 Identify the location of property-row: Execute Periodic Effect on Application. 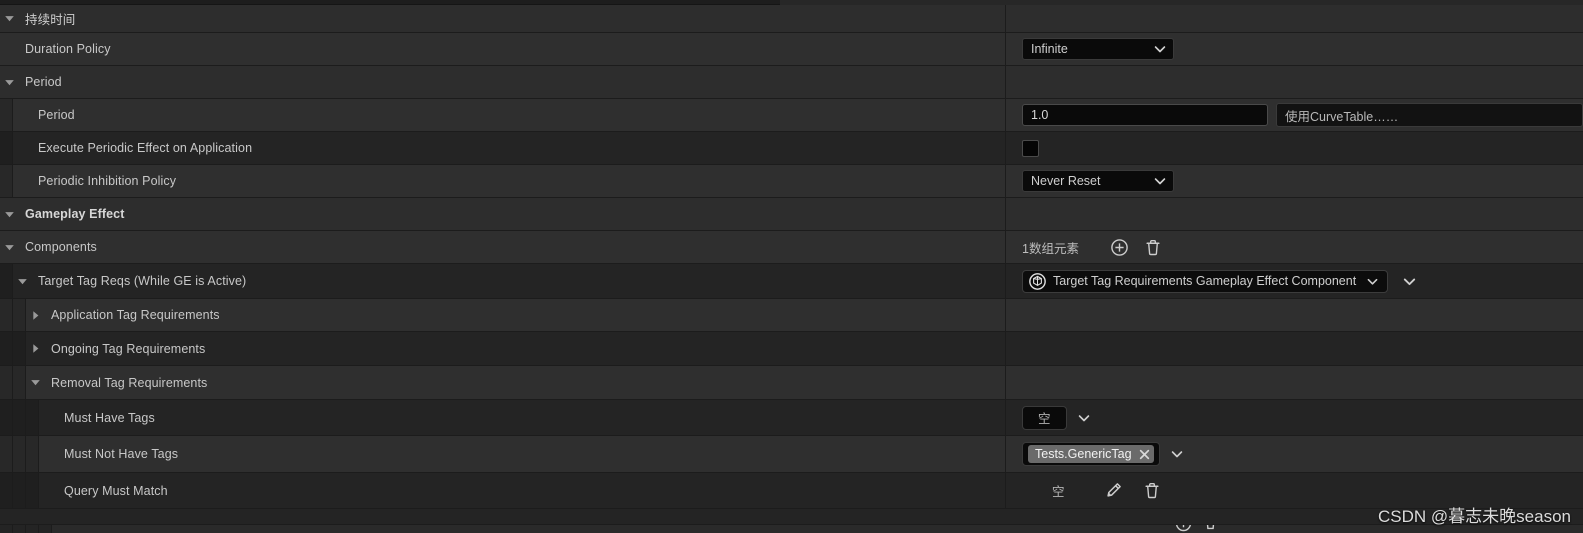
(791, 148).